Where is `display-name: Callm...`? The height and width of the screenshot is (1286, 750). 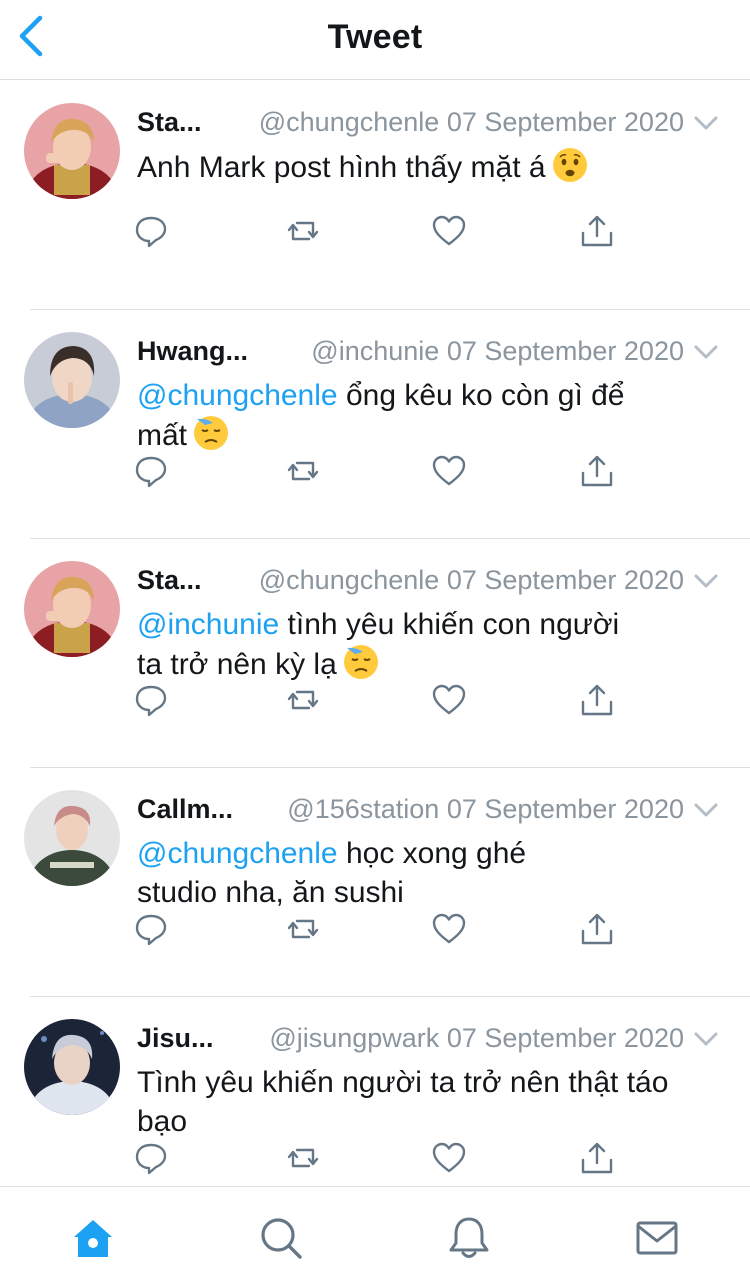
display-name: Callm... is located at coordinates (185, 809).